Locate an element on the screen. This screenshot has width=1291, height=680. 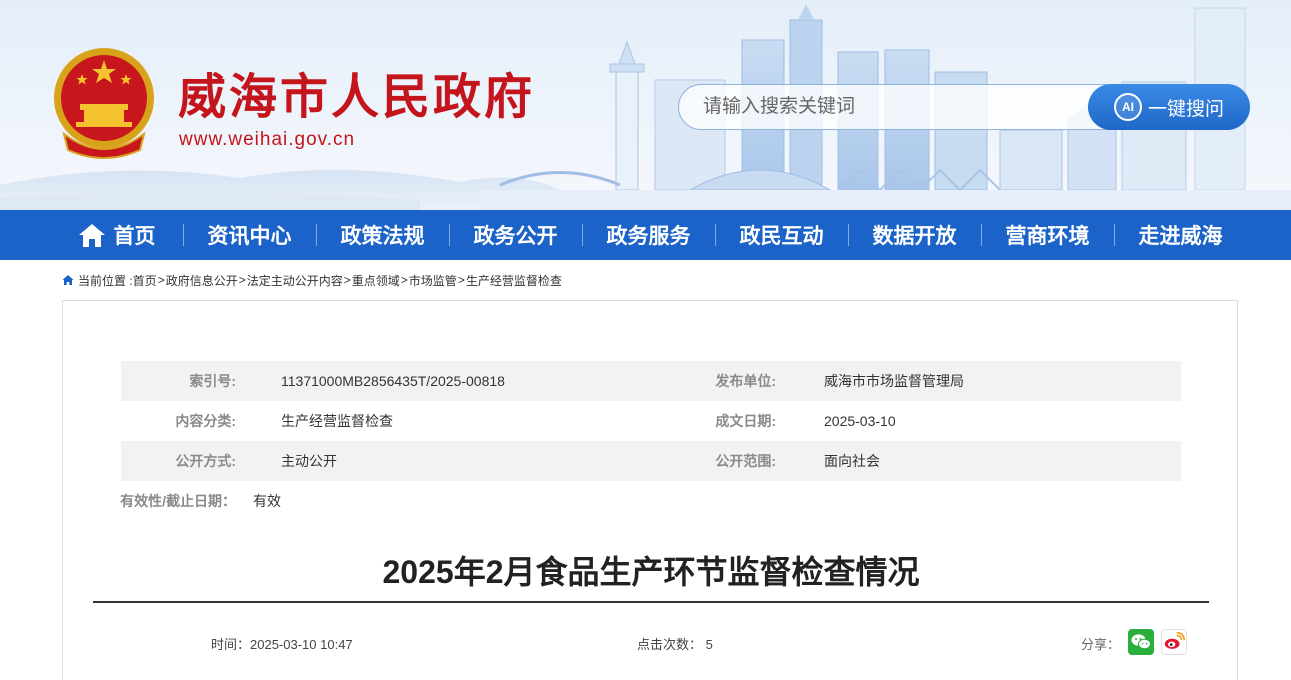
search-box: AI 一键搜问 is located at coordinates (964, 107).